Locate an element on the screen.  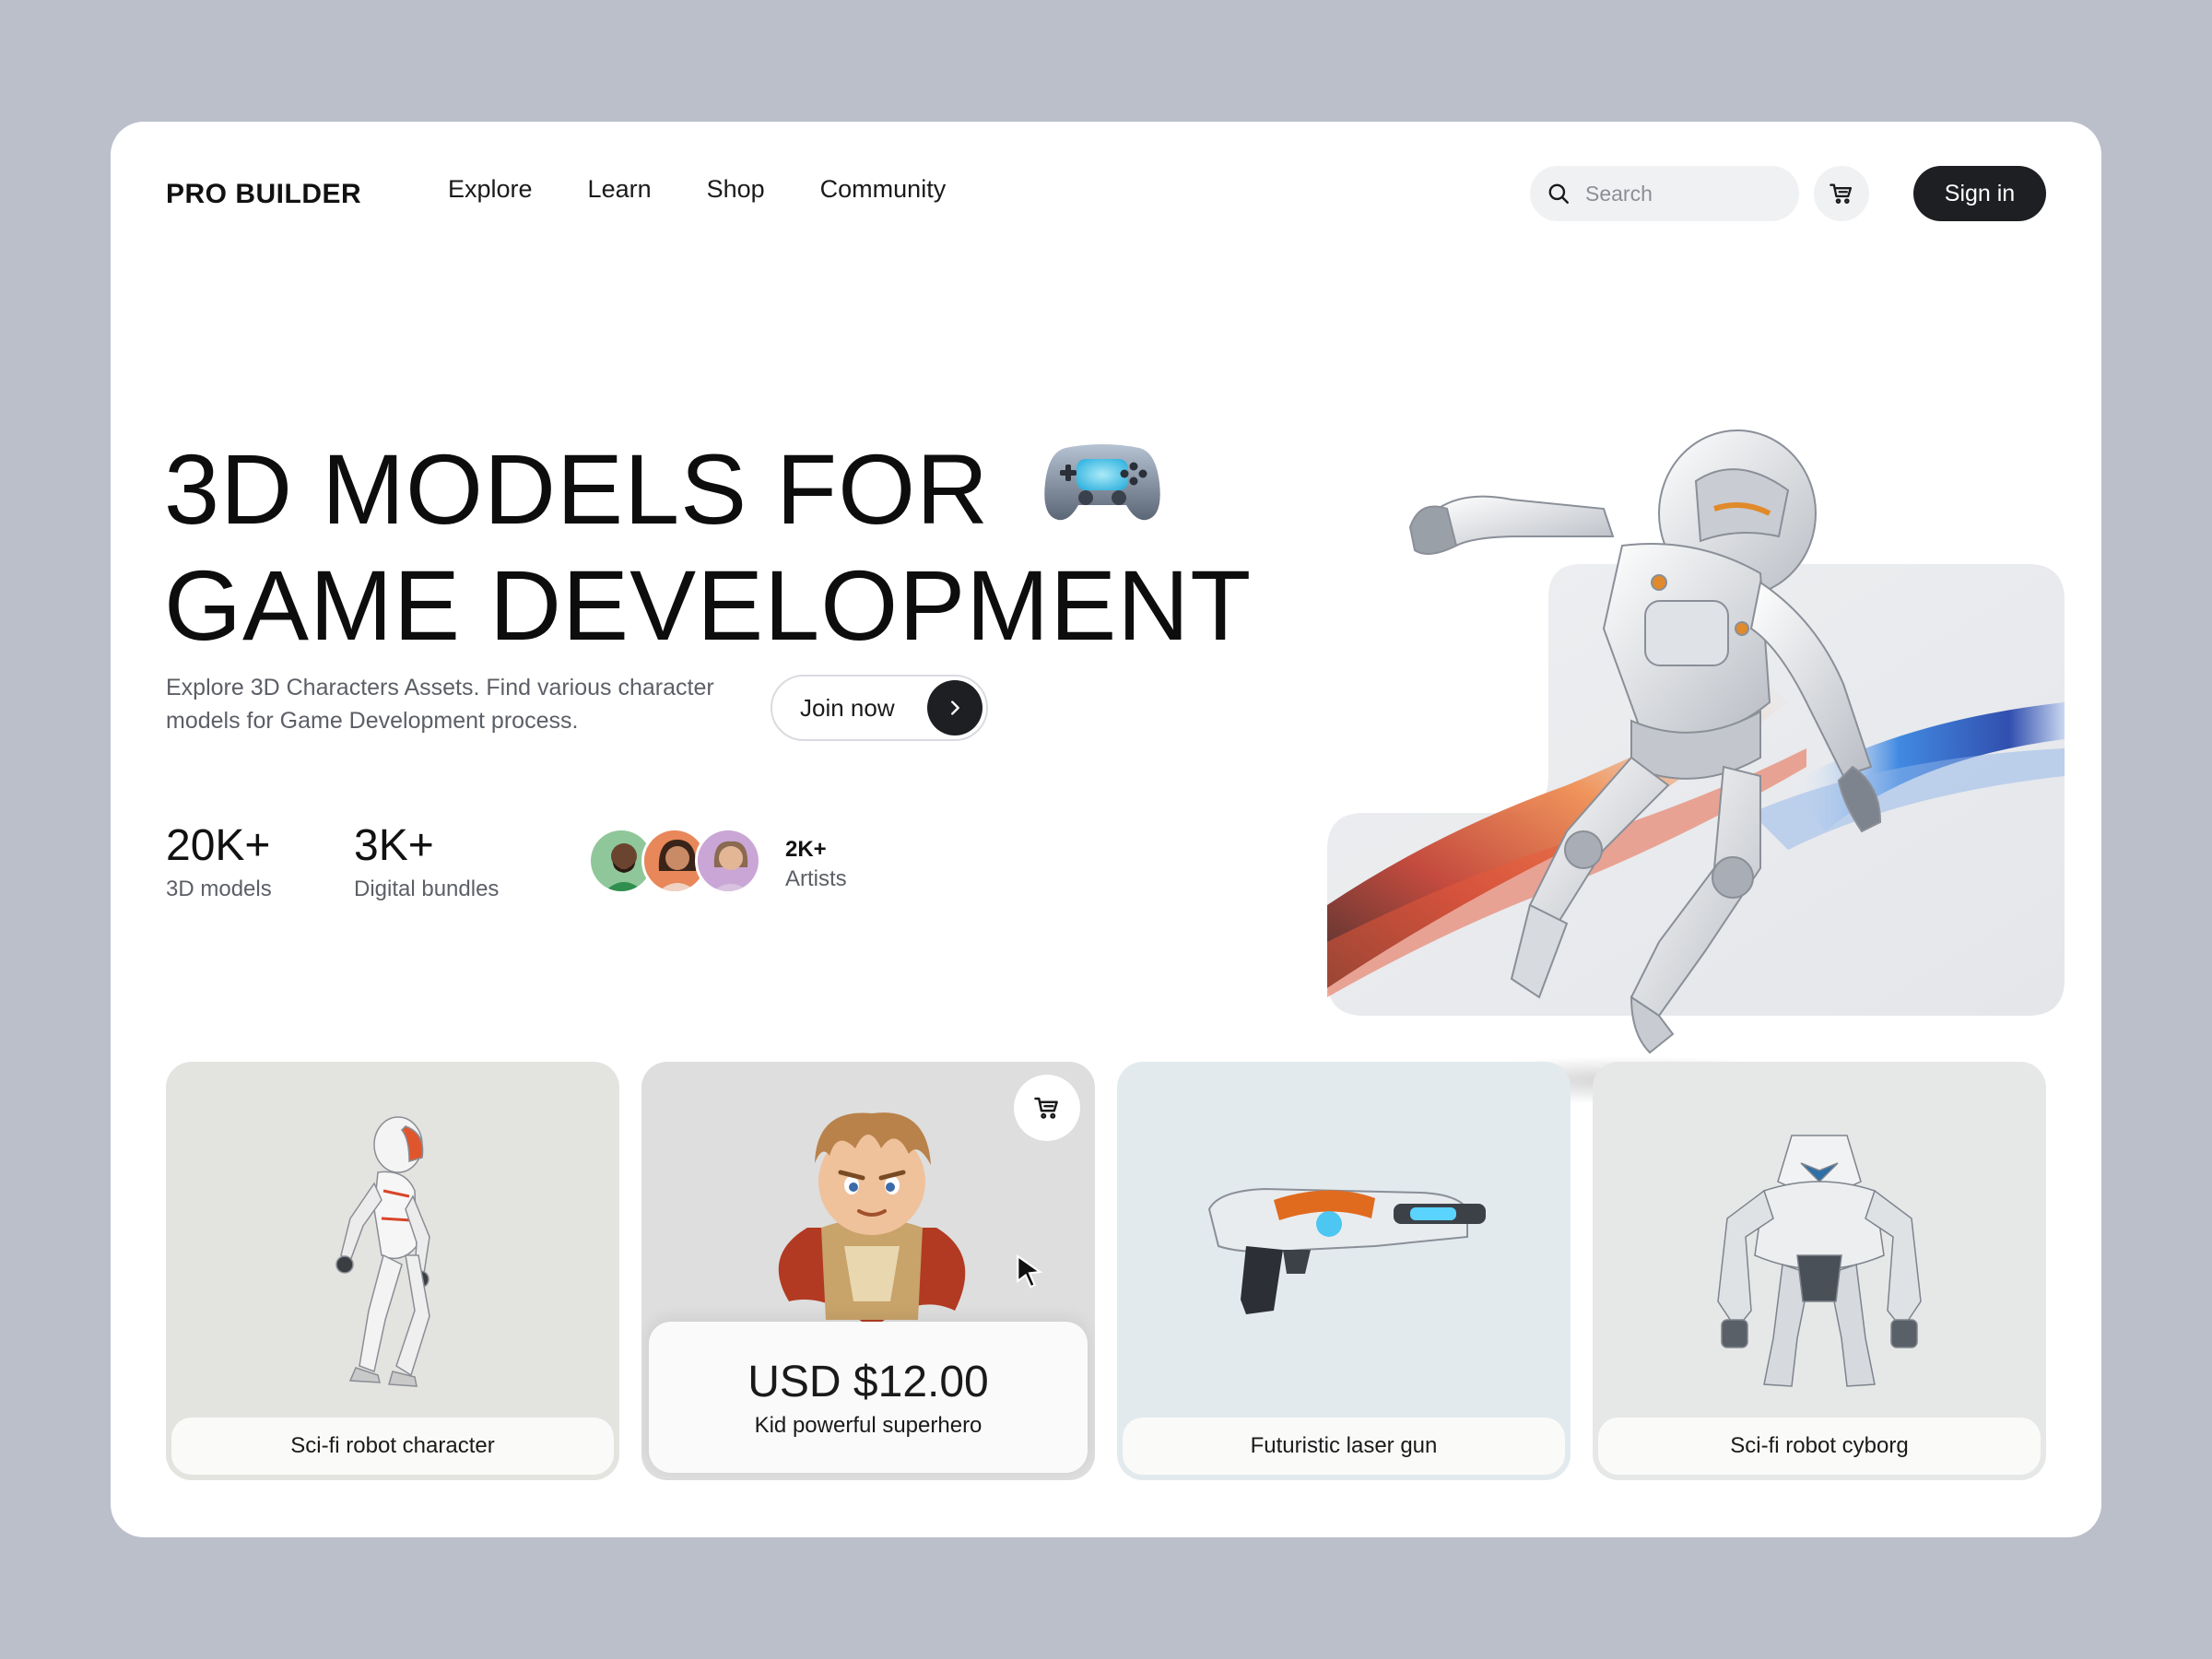
join-now-button: Join now is located at coordinates (879, 708).